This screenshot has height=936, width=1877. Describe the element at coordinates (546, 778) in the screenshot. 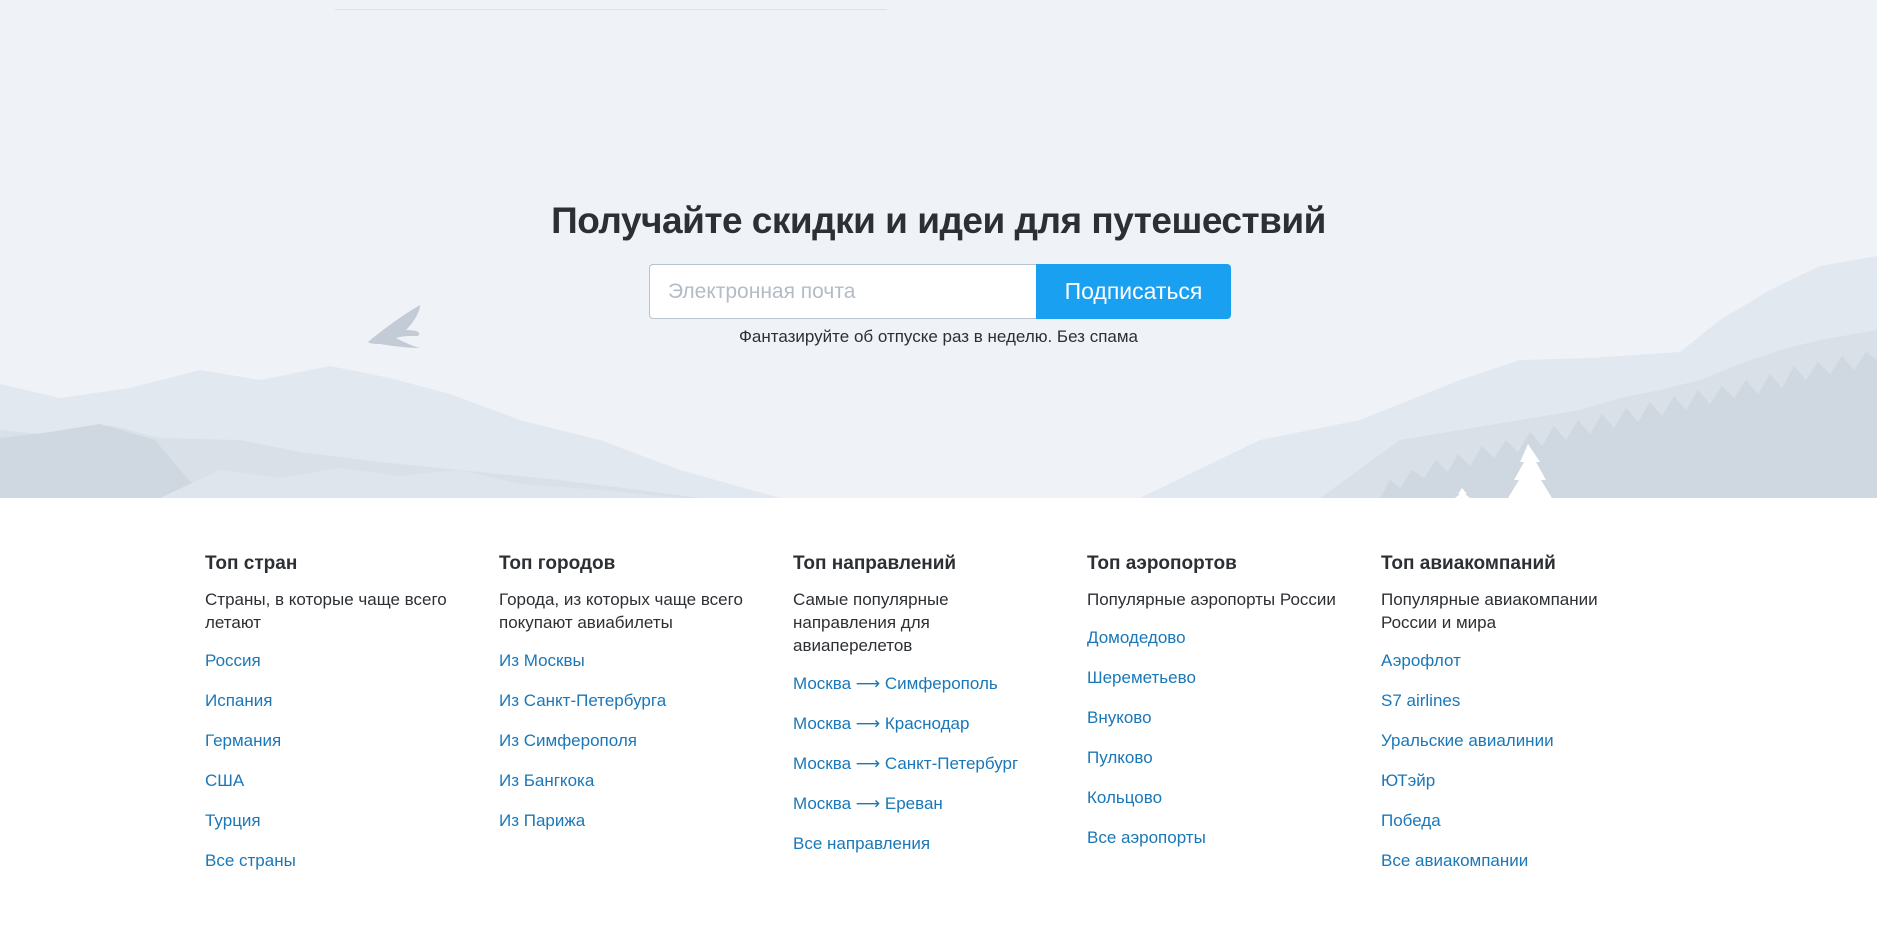

I see `city-link: Из Бангкока` at that location.